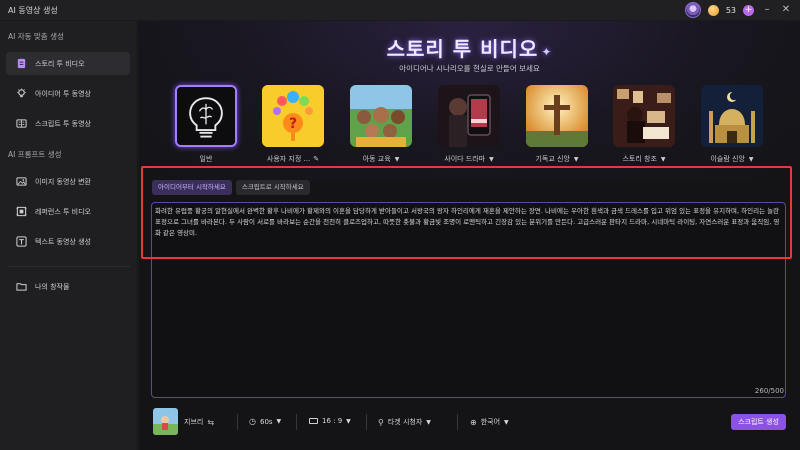 This screenshot has height=450, width=800. Describe the element at coordinates (21, 241) in the screenshot. I see `text-icon` at that location.